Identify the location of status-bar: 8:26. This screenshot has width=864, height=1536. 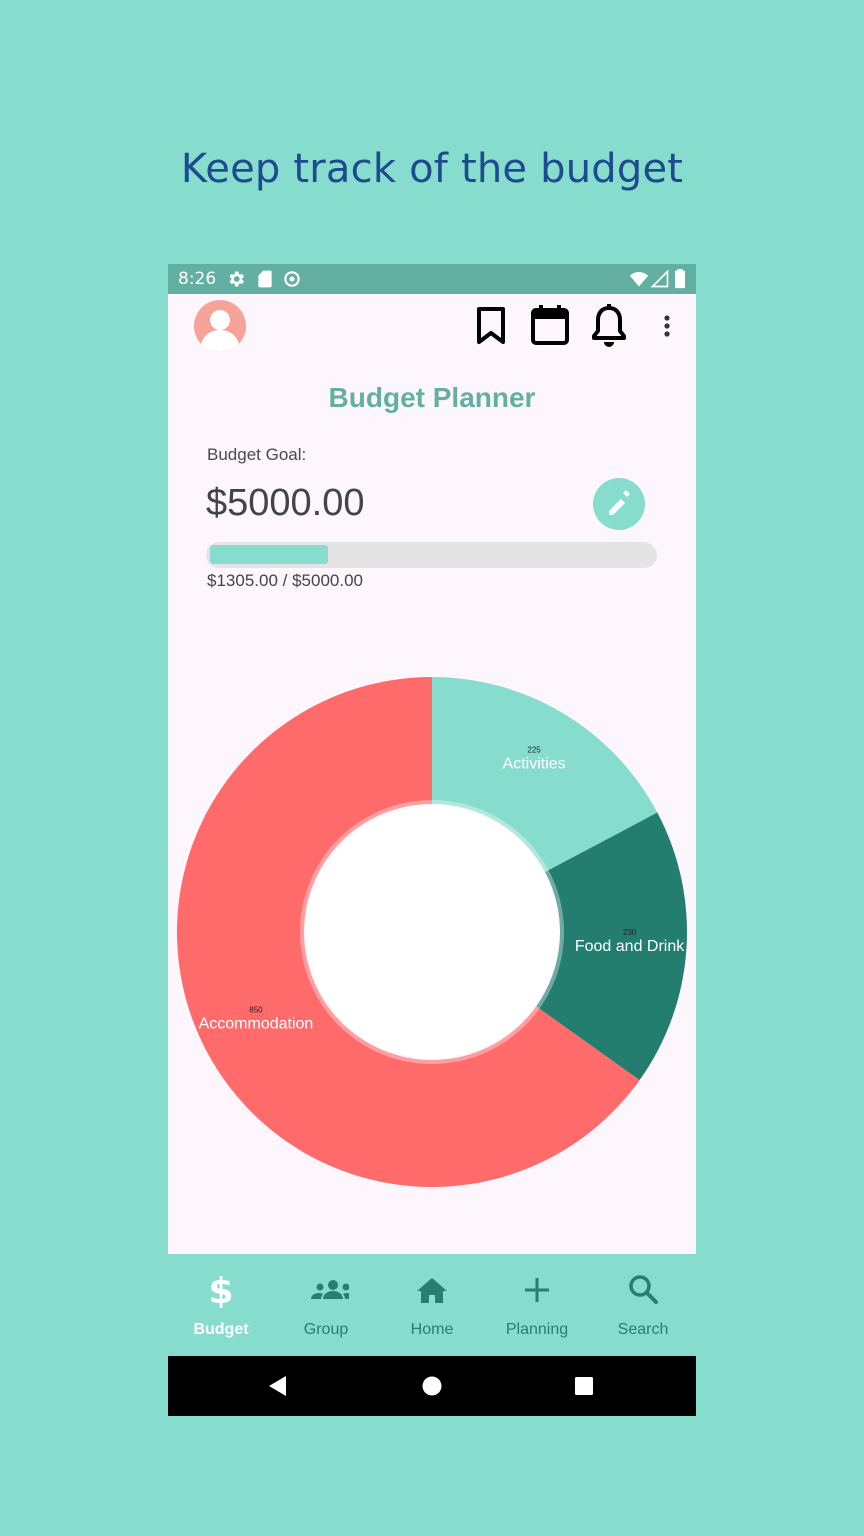
(432, 279).